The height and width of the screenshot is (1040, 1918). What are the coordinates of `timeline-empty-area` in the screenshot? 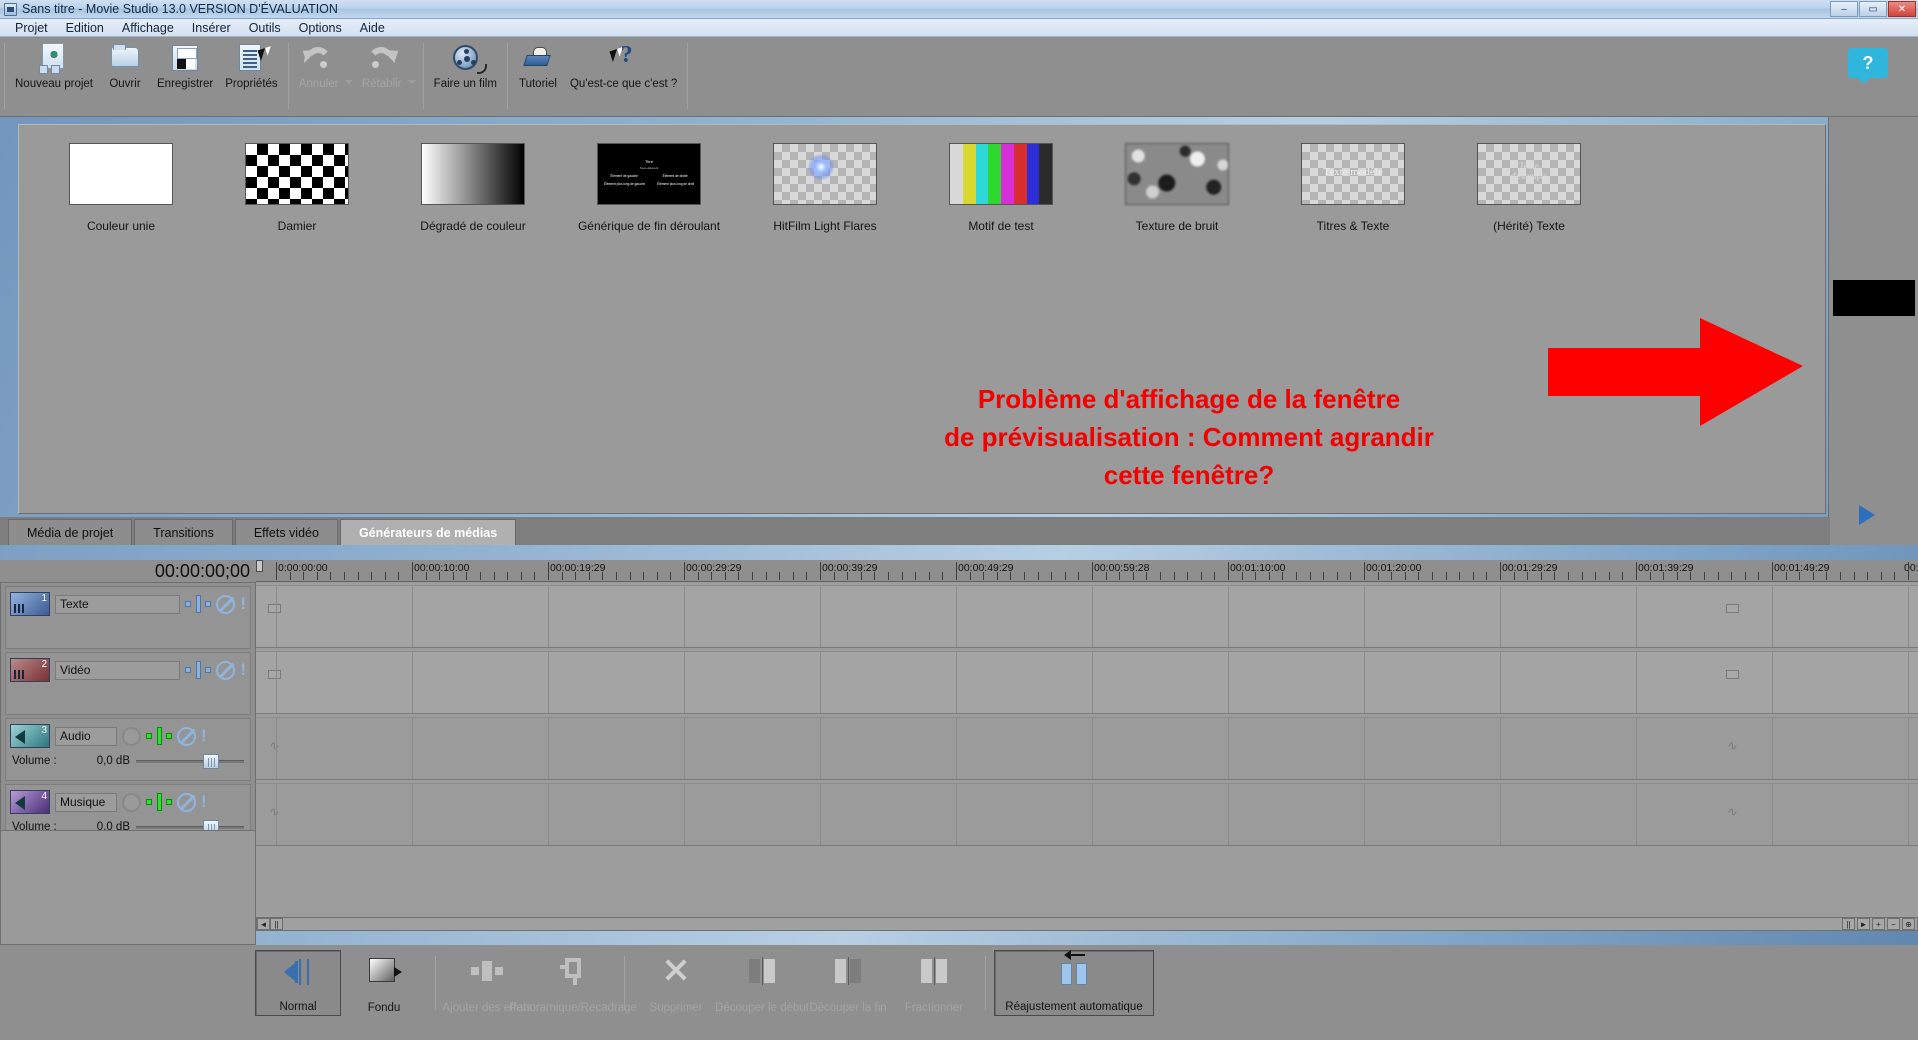 It's located at (1087, 884).